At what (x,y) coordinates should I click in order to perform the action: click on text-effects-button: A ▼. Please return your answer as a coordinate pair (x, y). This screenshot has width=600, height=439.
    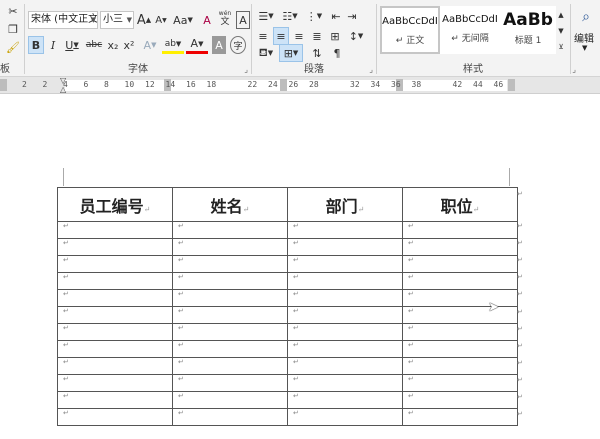
    Looking at the image, I should click on (150, 45).